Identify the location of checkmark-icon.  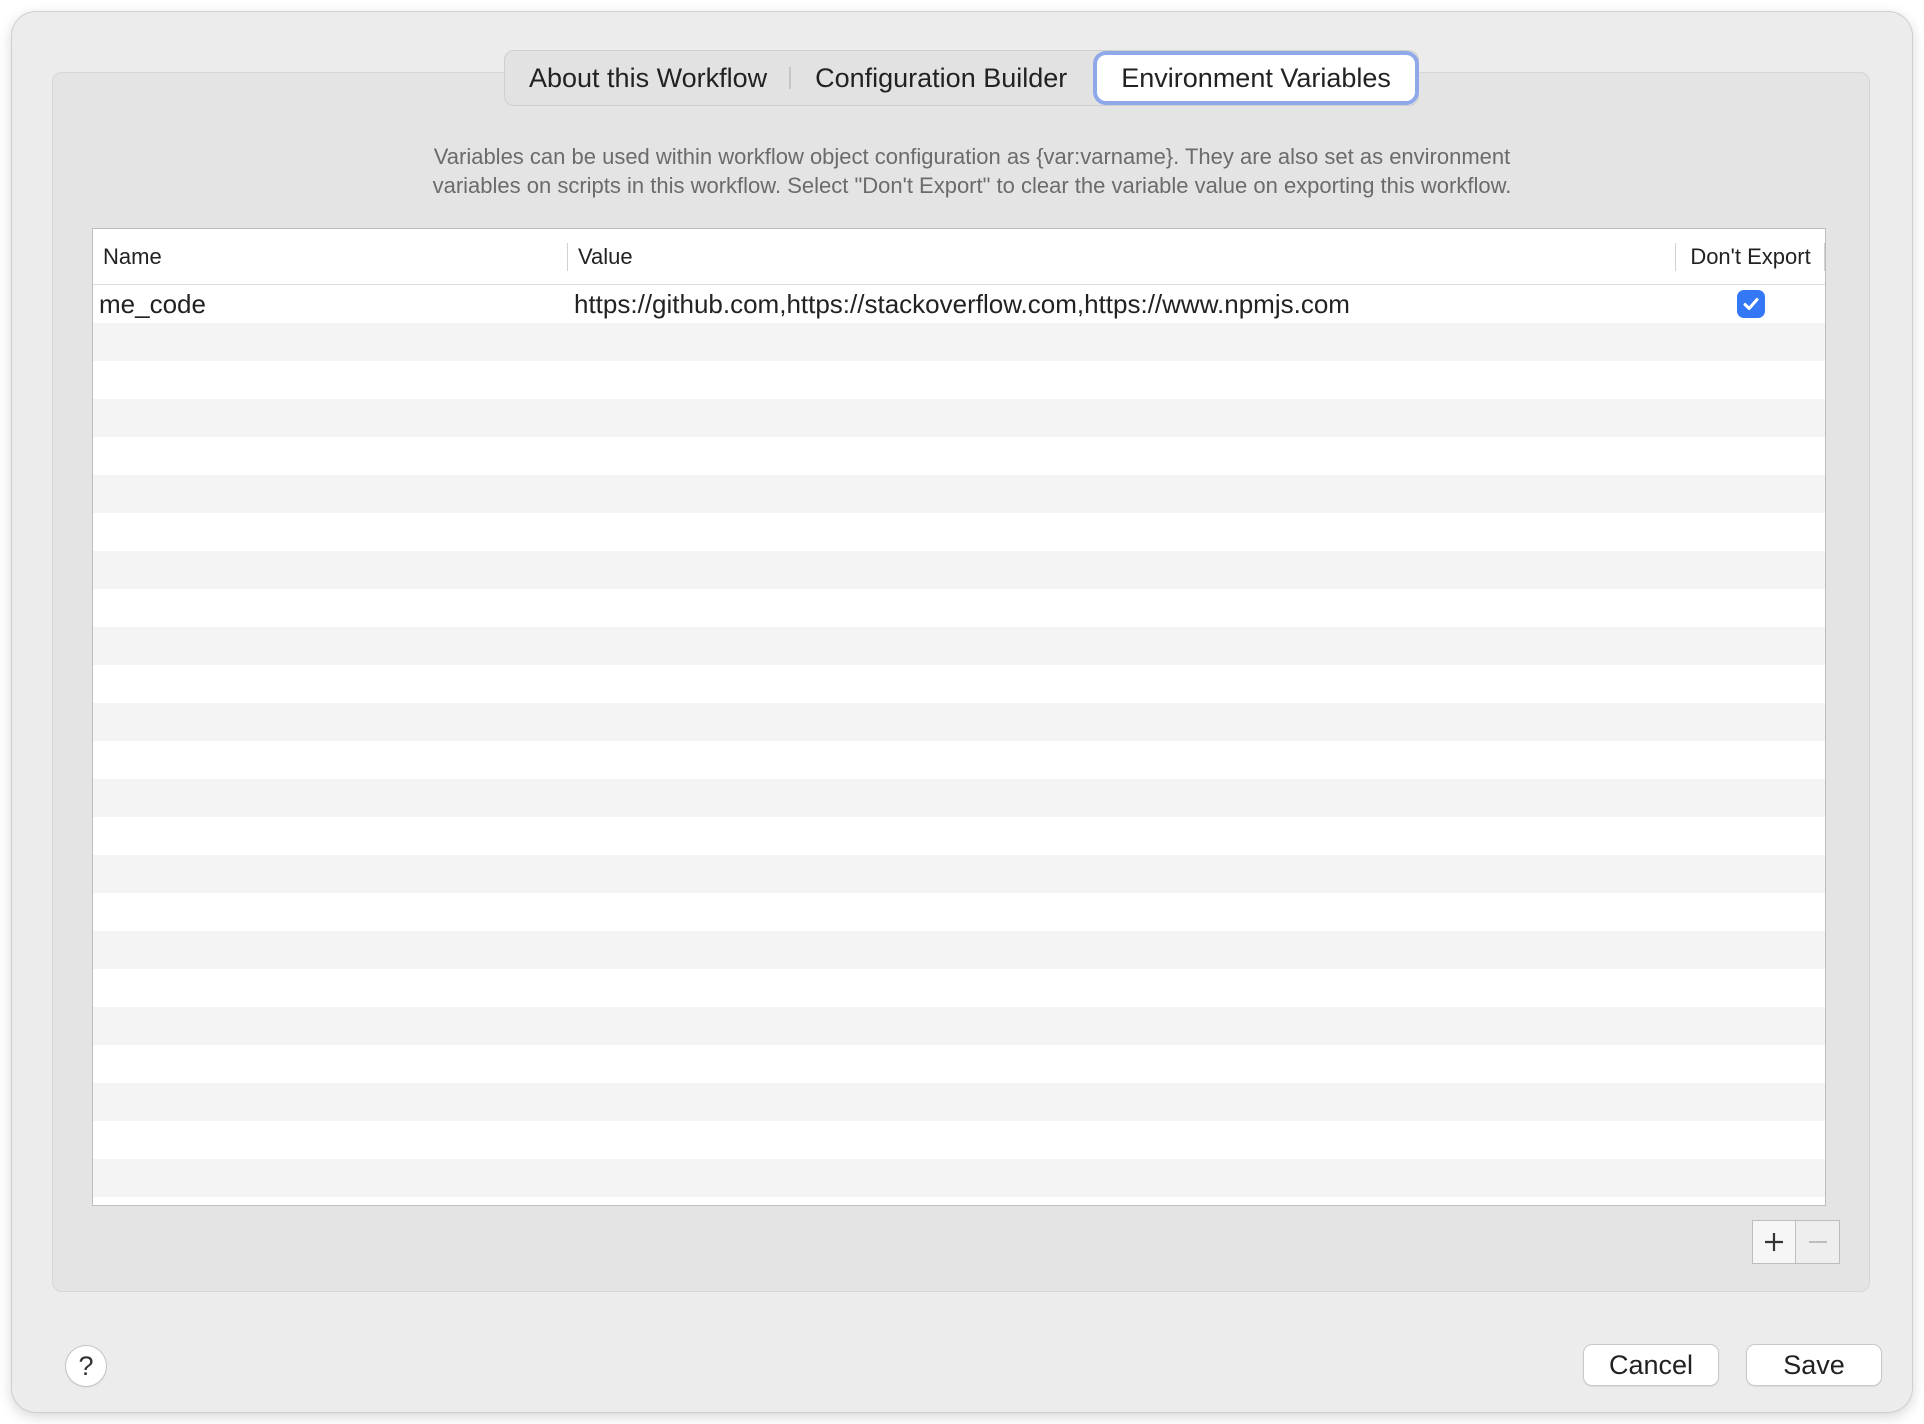
(1750, 304).